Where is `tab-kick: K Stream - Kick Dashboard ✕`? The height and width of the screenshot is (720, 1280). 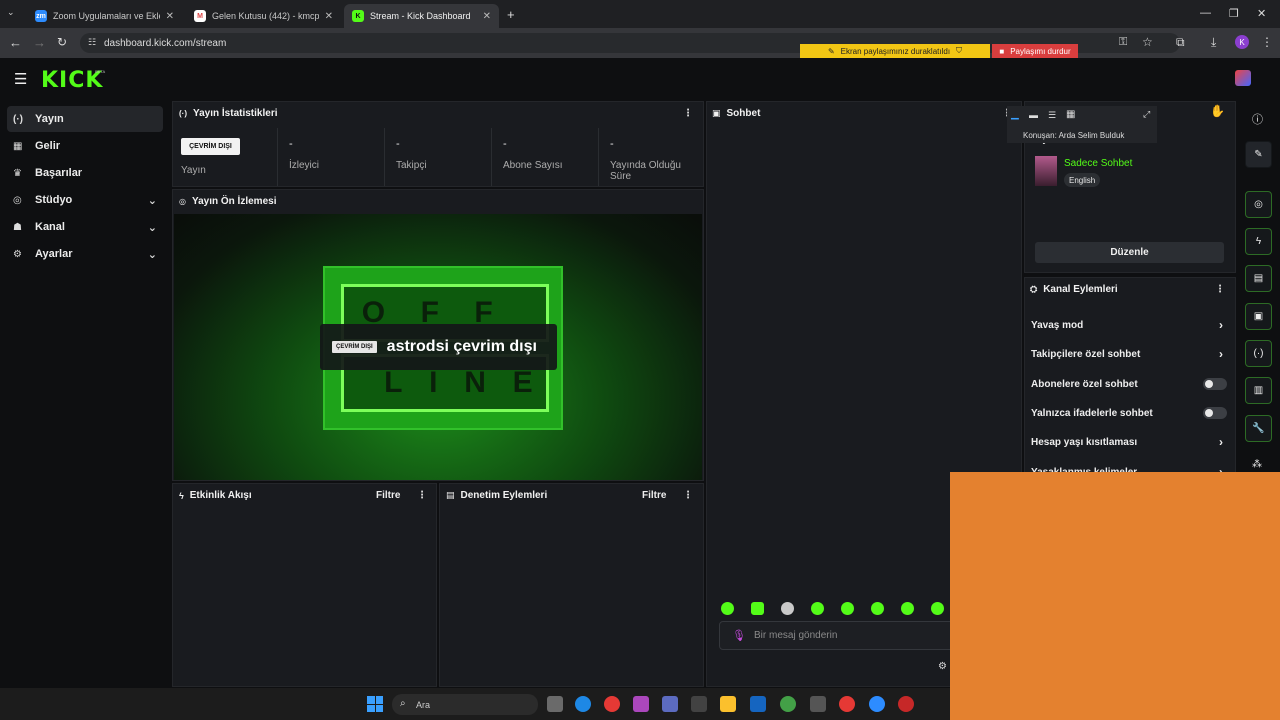
tab-kick: K Stream - Kick Dashboard ✕ is located at coordinates (421, 16).